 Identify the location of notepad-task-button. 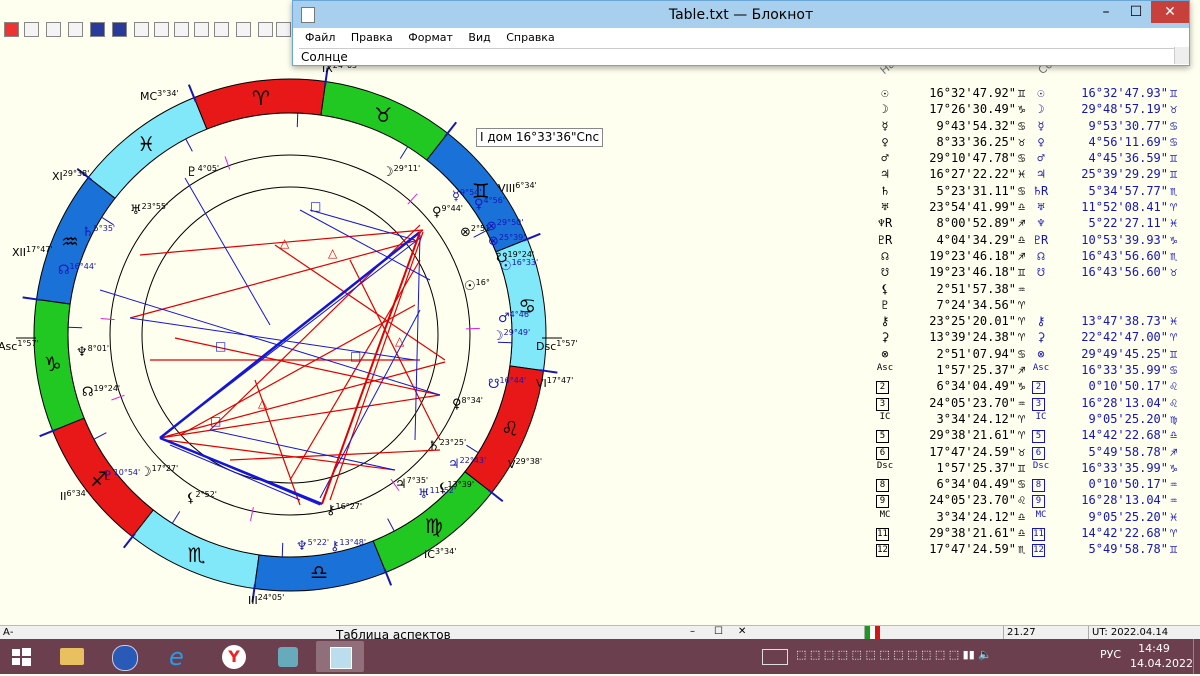
(340, 656).